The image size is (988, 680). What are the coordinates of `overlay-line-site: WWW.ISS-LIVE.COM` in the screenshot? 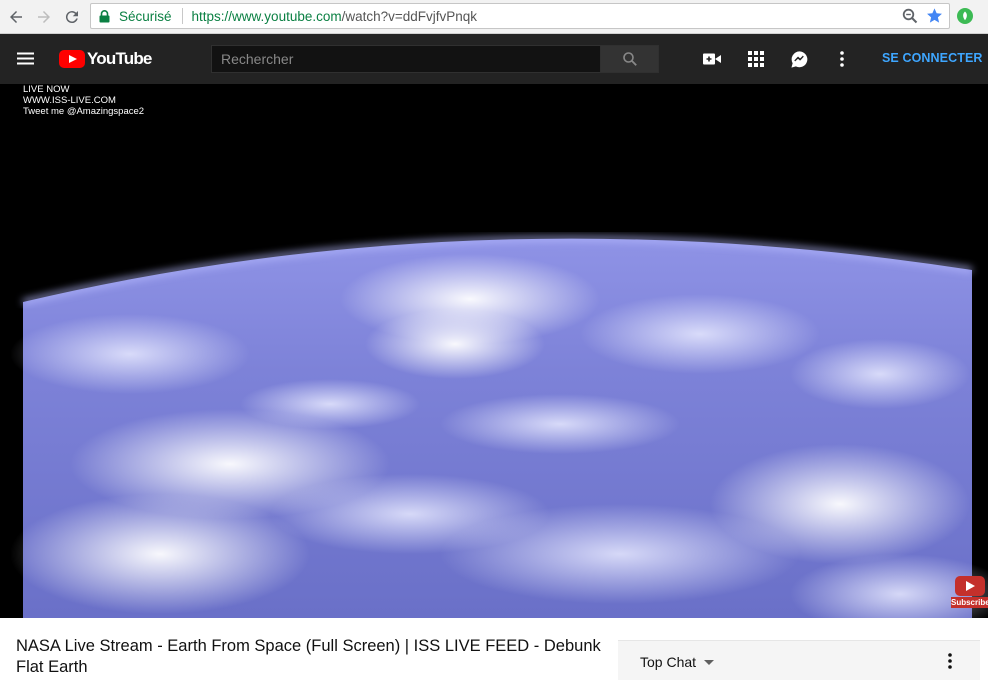 It's located at (69, 100).